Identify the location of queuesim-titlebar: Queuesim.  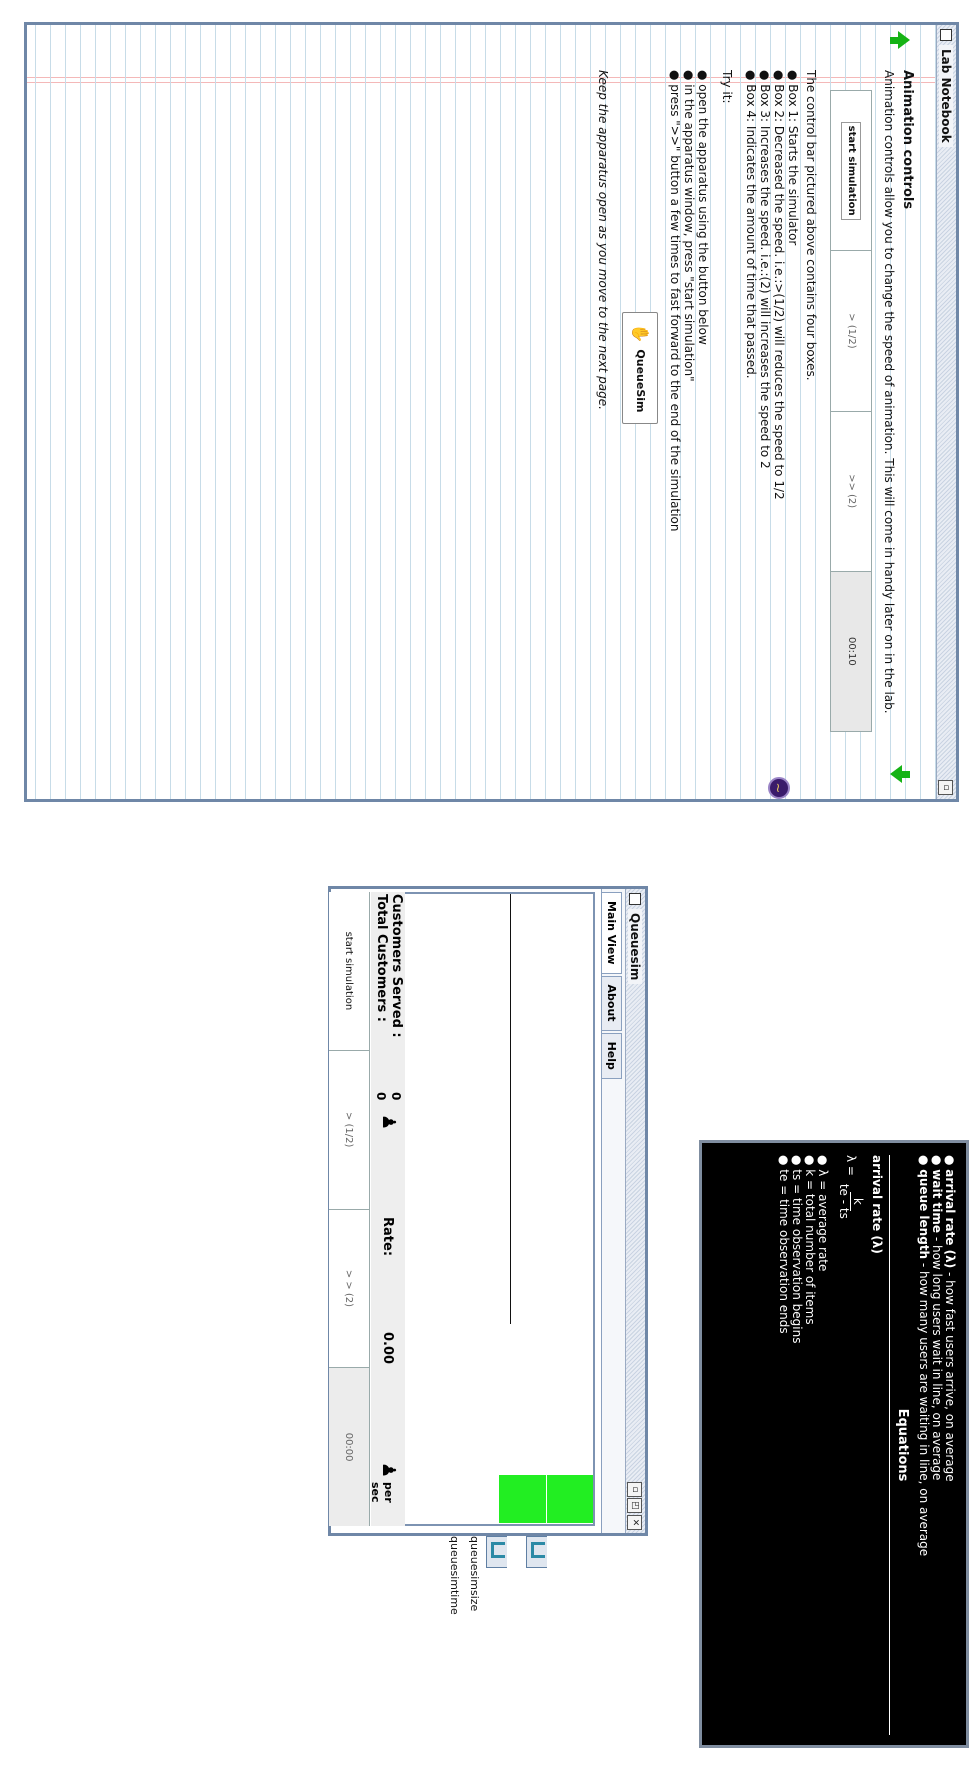
(635, 1211).